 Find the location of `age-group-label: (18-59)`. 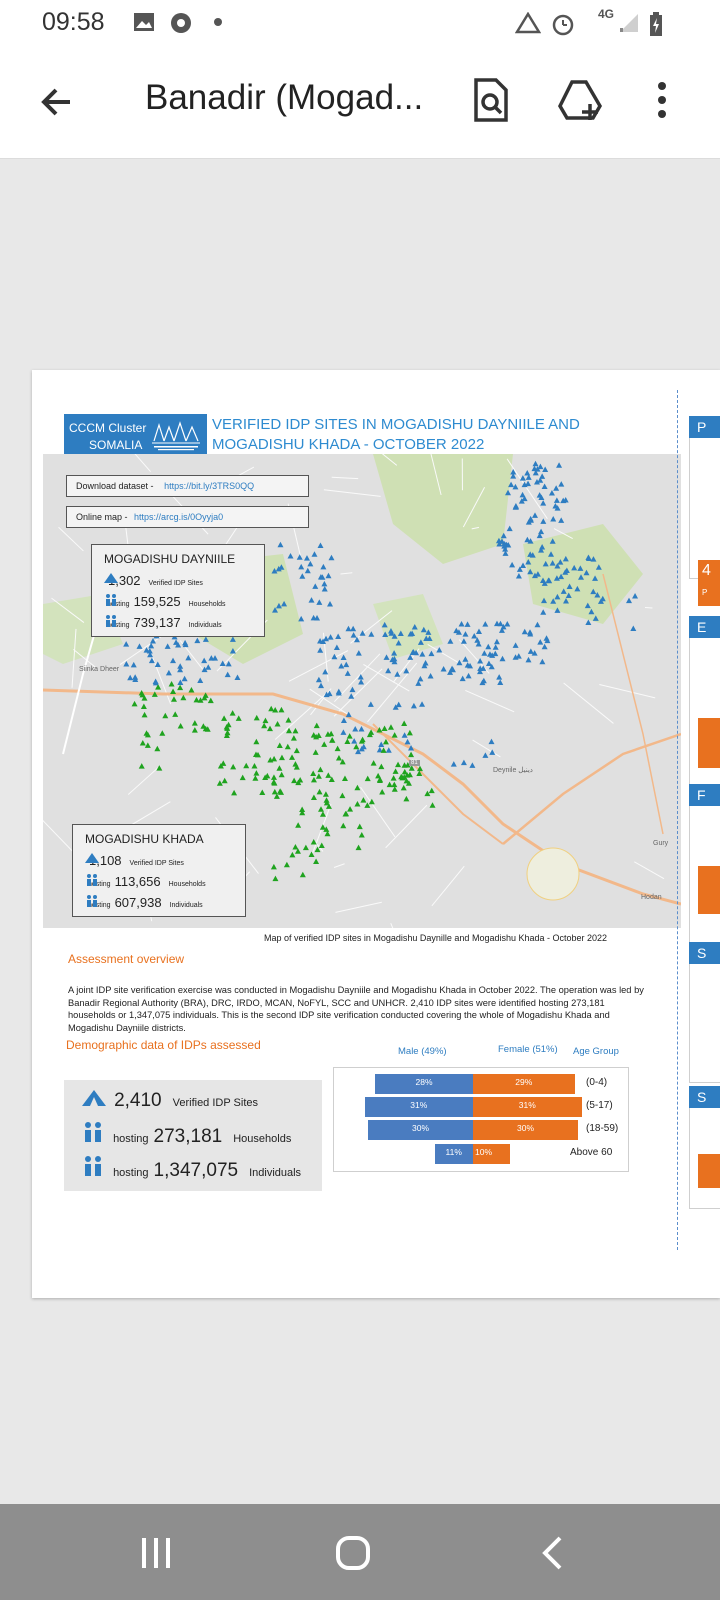

age-group-label: (18-59) is located at coordinates (602, 1128).